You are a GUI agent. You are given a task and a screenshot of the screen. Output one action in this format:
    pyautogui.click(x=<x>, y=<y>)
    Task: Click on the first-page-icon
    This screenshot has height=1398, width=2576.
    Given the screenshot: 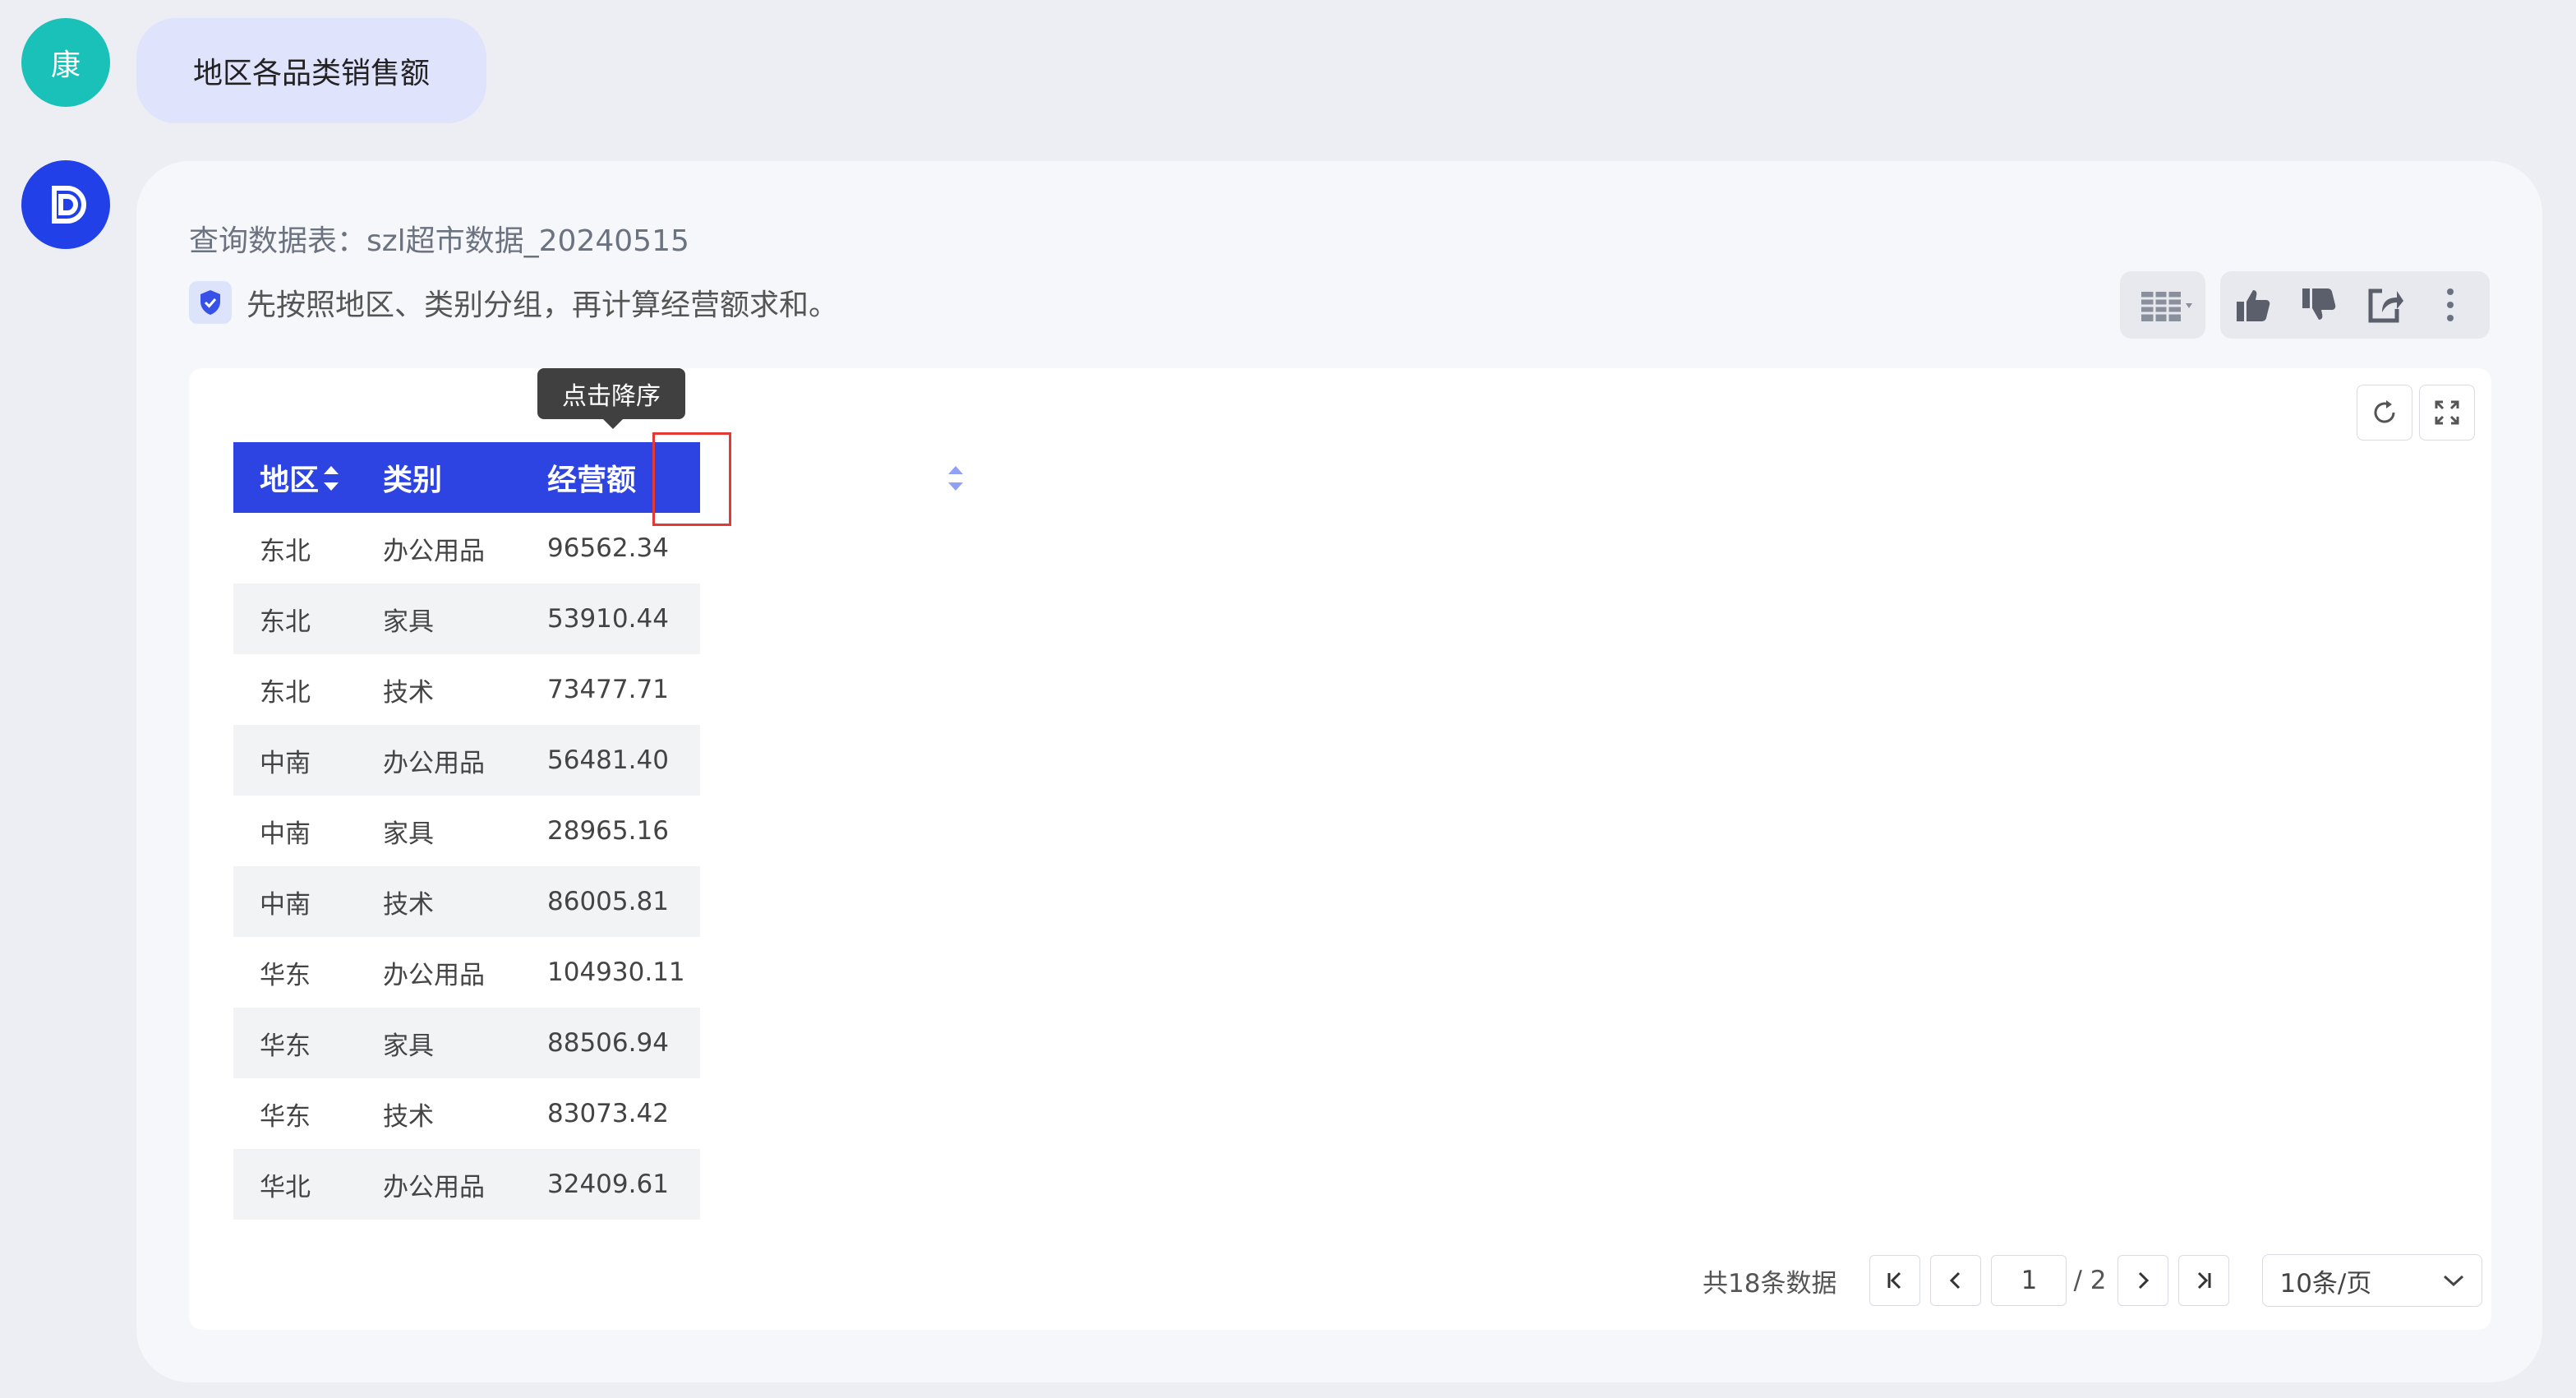 What is the action you would take?
    pyautogui.click(x=1894, y=1280)
    